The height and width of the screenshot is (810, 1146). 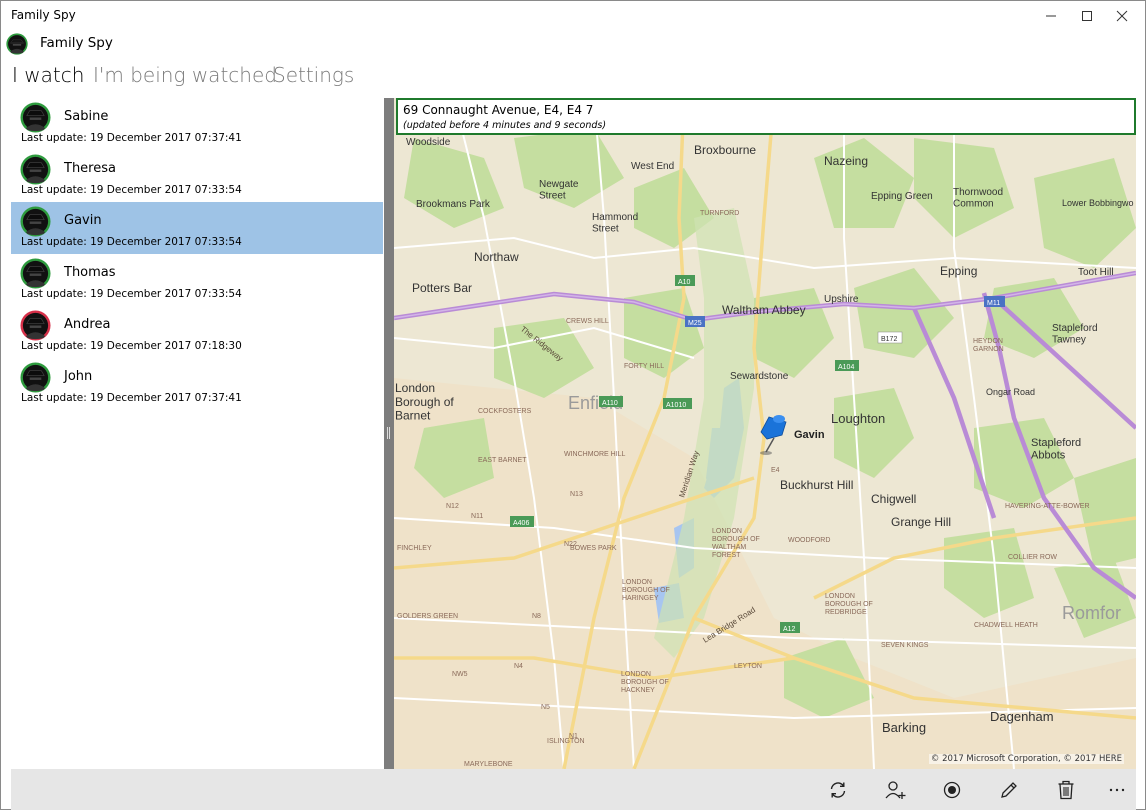 What do you see at coordinates (496, 257) in the screenshot?
I see `map-label: Northaw` at bounding box center [496, 257].